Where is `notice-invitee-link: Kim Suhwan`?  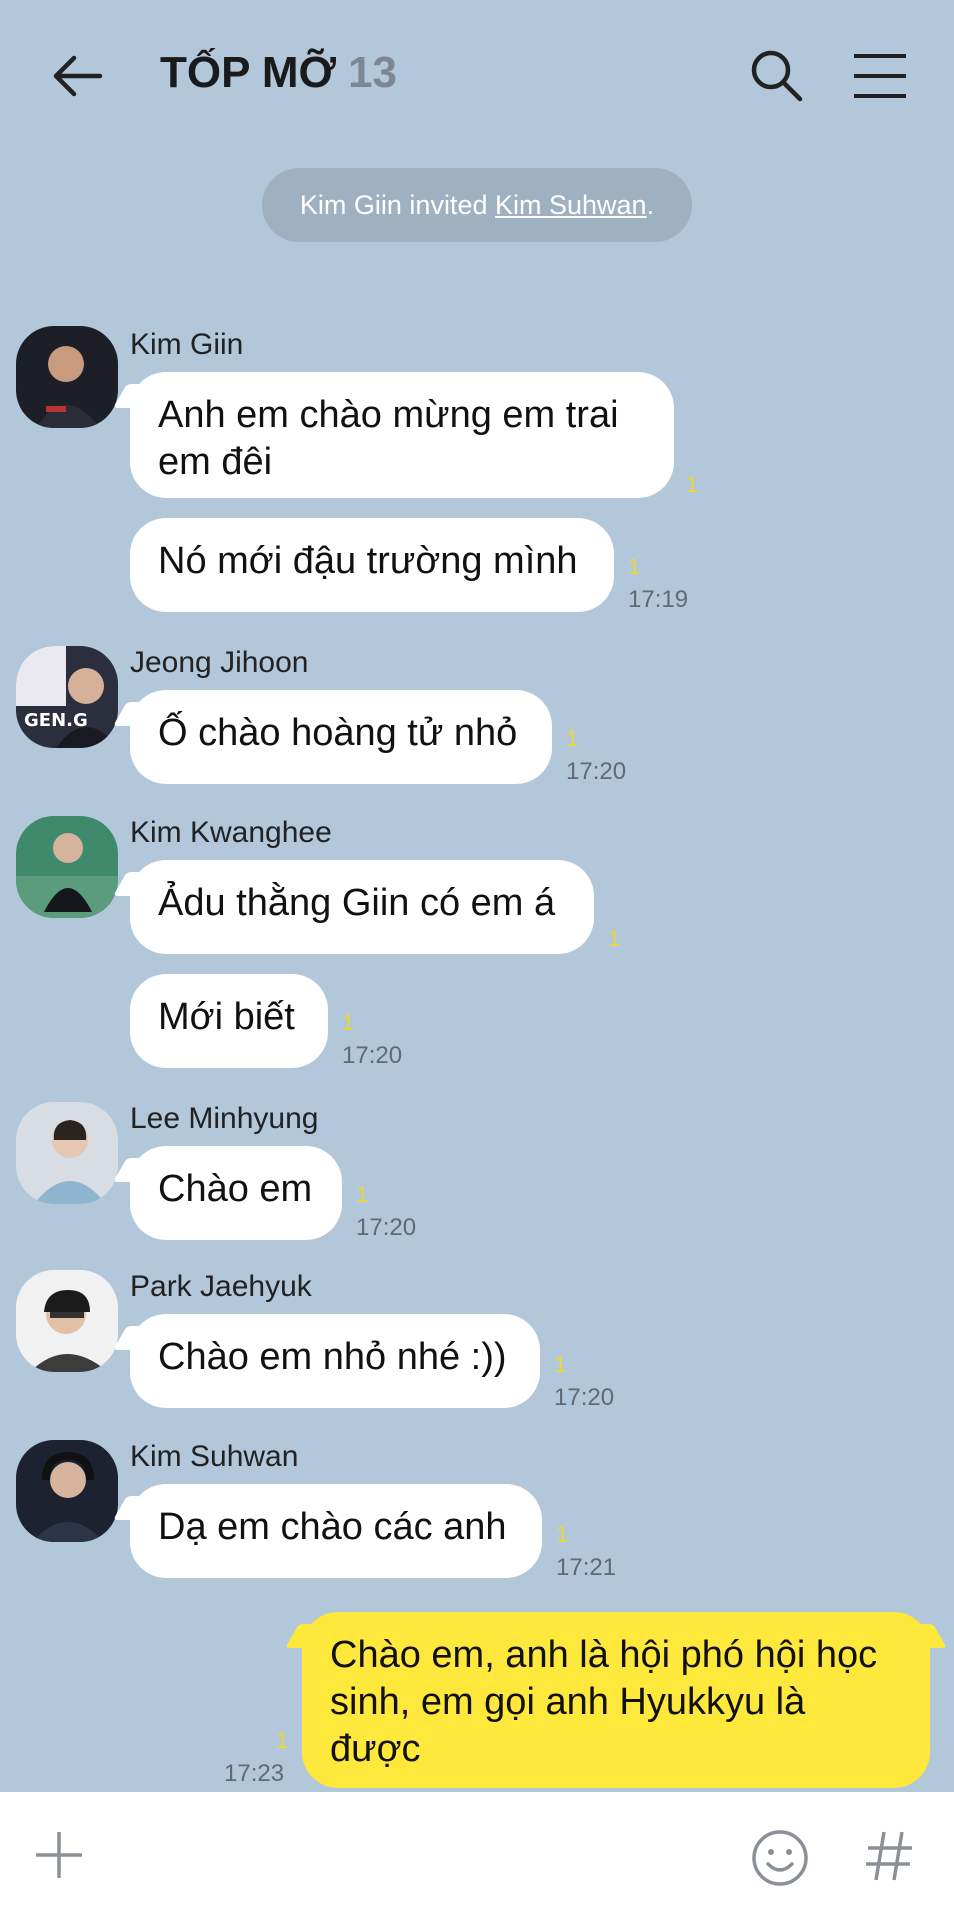 notice-invitee-link: Kim Suhwan is located at coordinates (571, 205).